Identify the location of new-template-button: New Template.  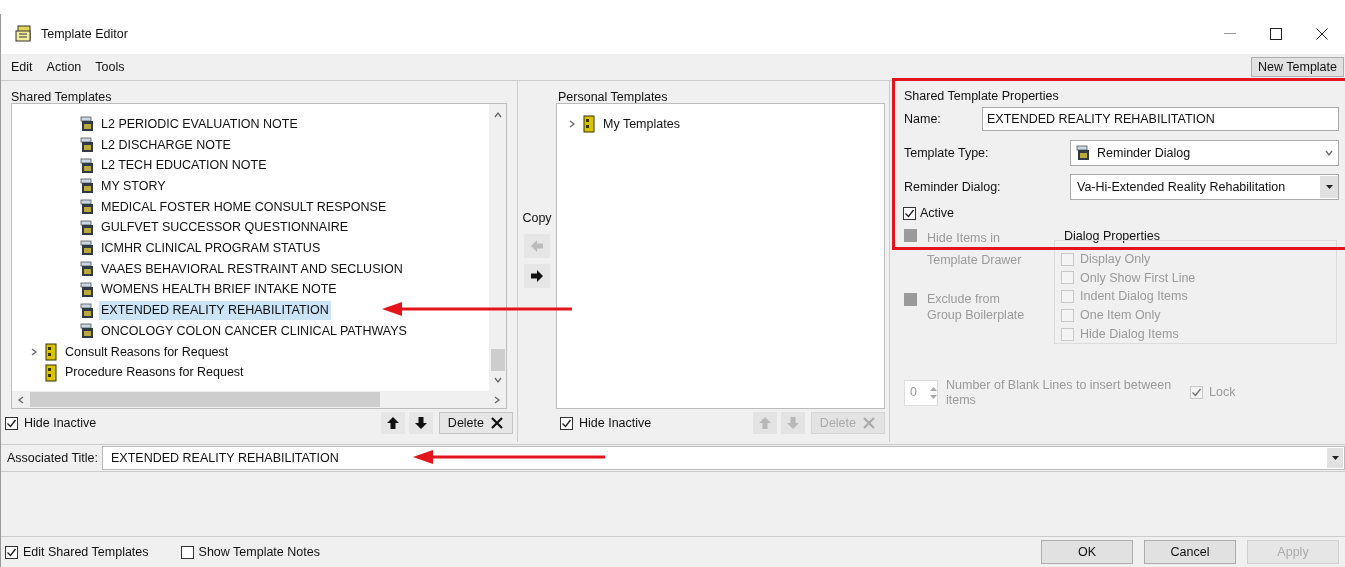
(1297, 67).